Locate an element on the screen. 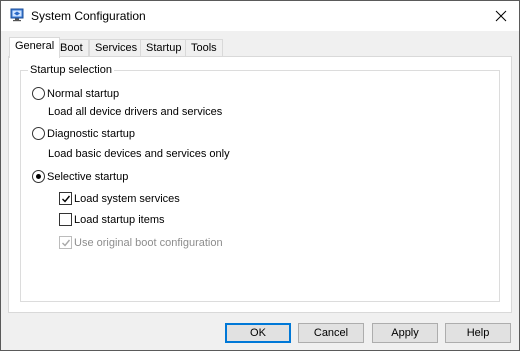 The image size is (520, 351). window-title: System Configuration is located at coordinates (88, 16).